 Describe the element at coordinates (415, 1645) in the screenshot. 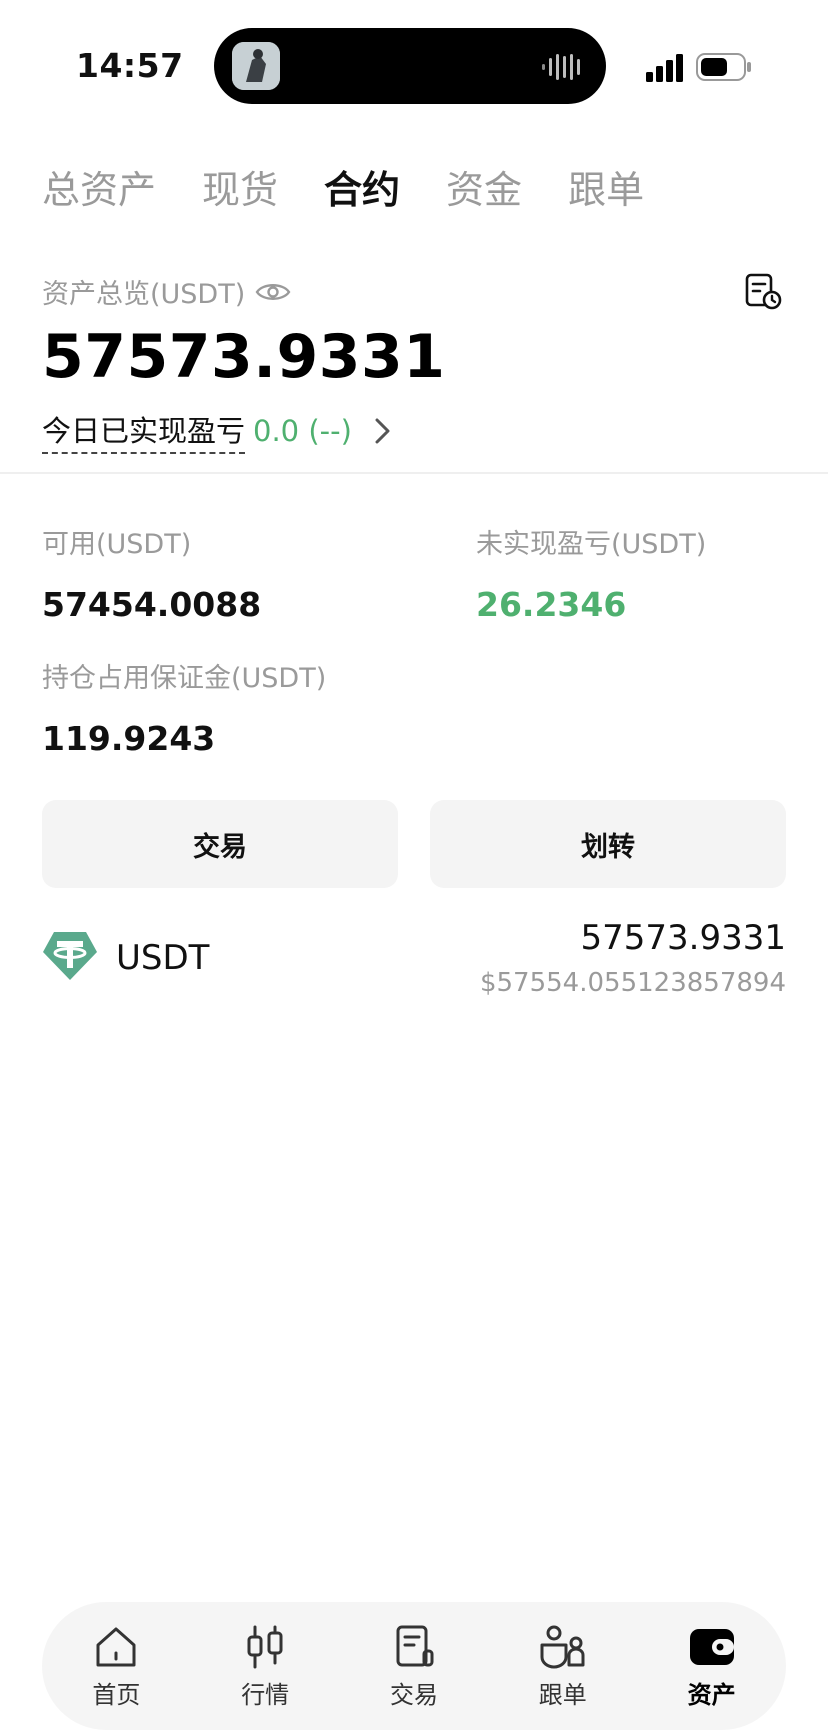

I see `document-icon` at that location.